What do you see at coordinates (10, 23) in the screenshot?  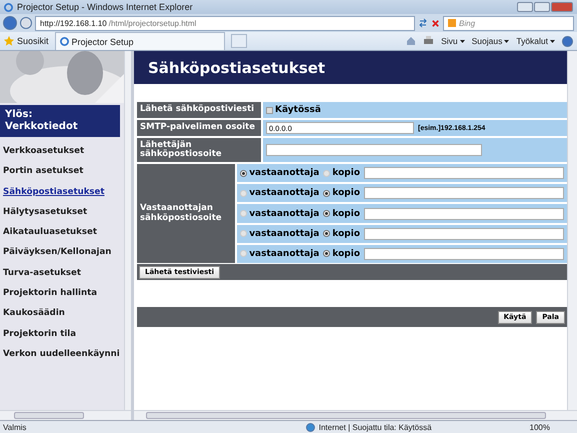 I see `back-button` at bounding box center [10, 23].